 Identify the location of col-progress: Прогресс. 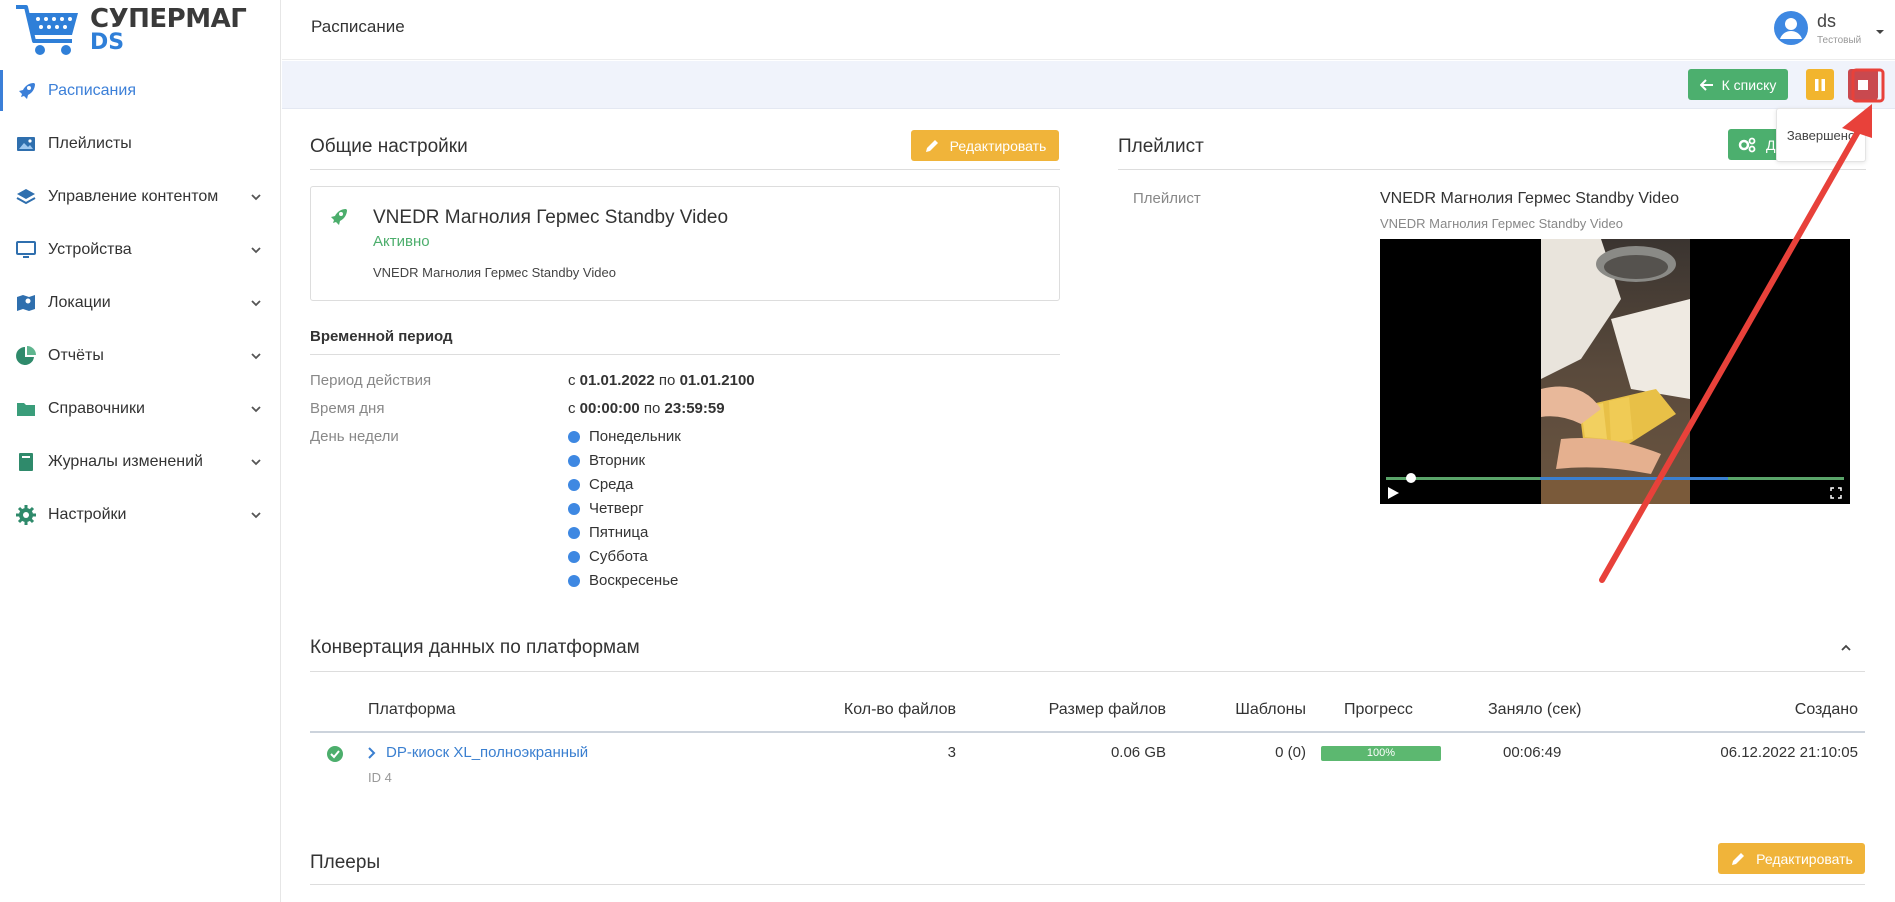
(1378, 709).